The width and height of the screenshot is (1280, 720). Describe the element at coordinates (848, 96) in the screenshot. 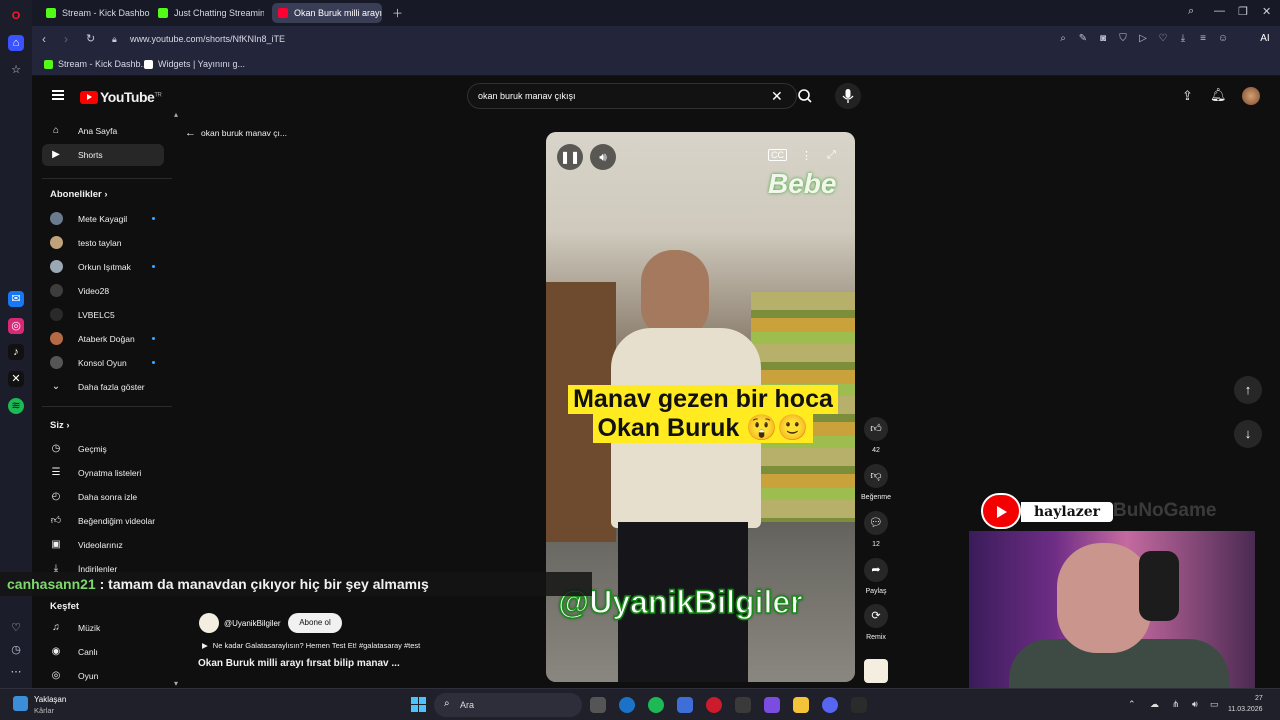

I see `voice-search-button` at that location.